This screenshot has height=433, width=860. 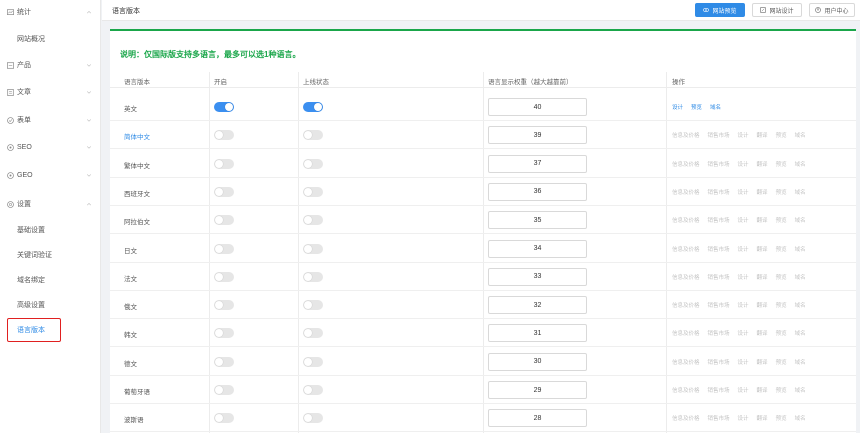 What do you see at coordinates (50, 12) in the screenshot?
I see `menu-stats: 统计` at bounding box center [50, 12].